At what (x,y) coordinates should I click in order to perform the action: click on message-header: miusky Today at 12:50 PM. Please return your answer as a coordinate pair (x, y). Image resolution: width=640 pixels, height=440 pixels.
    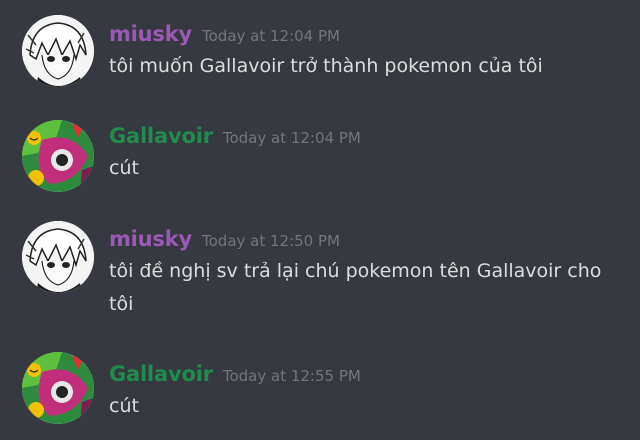
    Looking at the image, I should click on (224, 239).